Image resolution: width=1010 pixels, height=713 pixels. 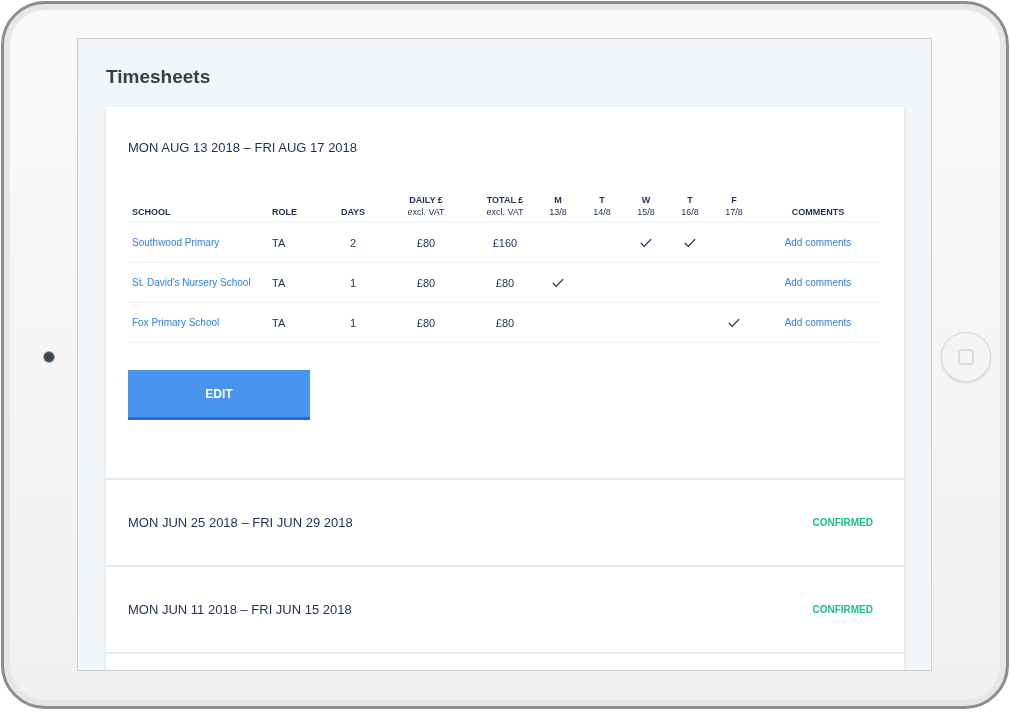 I want to click on column-subheader: 14/8, so click(x=602, y=212).